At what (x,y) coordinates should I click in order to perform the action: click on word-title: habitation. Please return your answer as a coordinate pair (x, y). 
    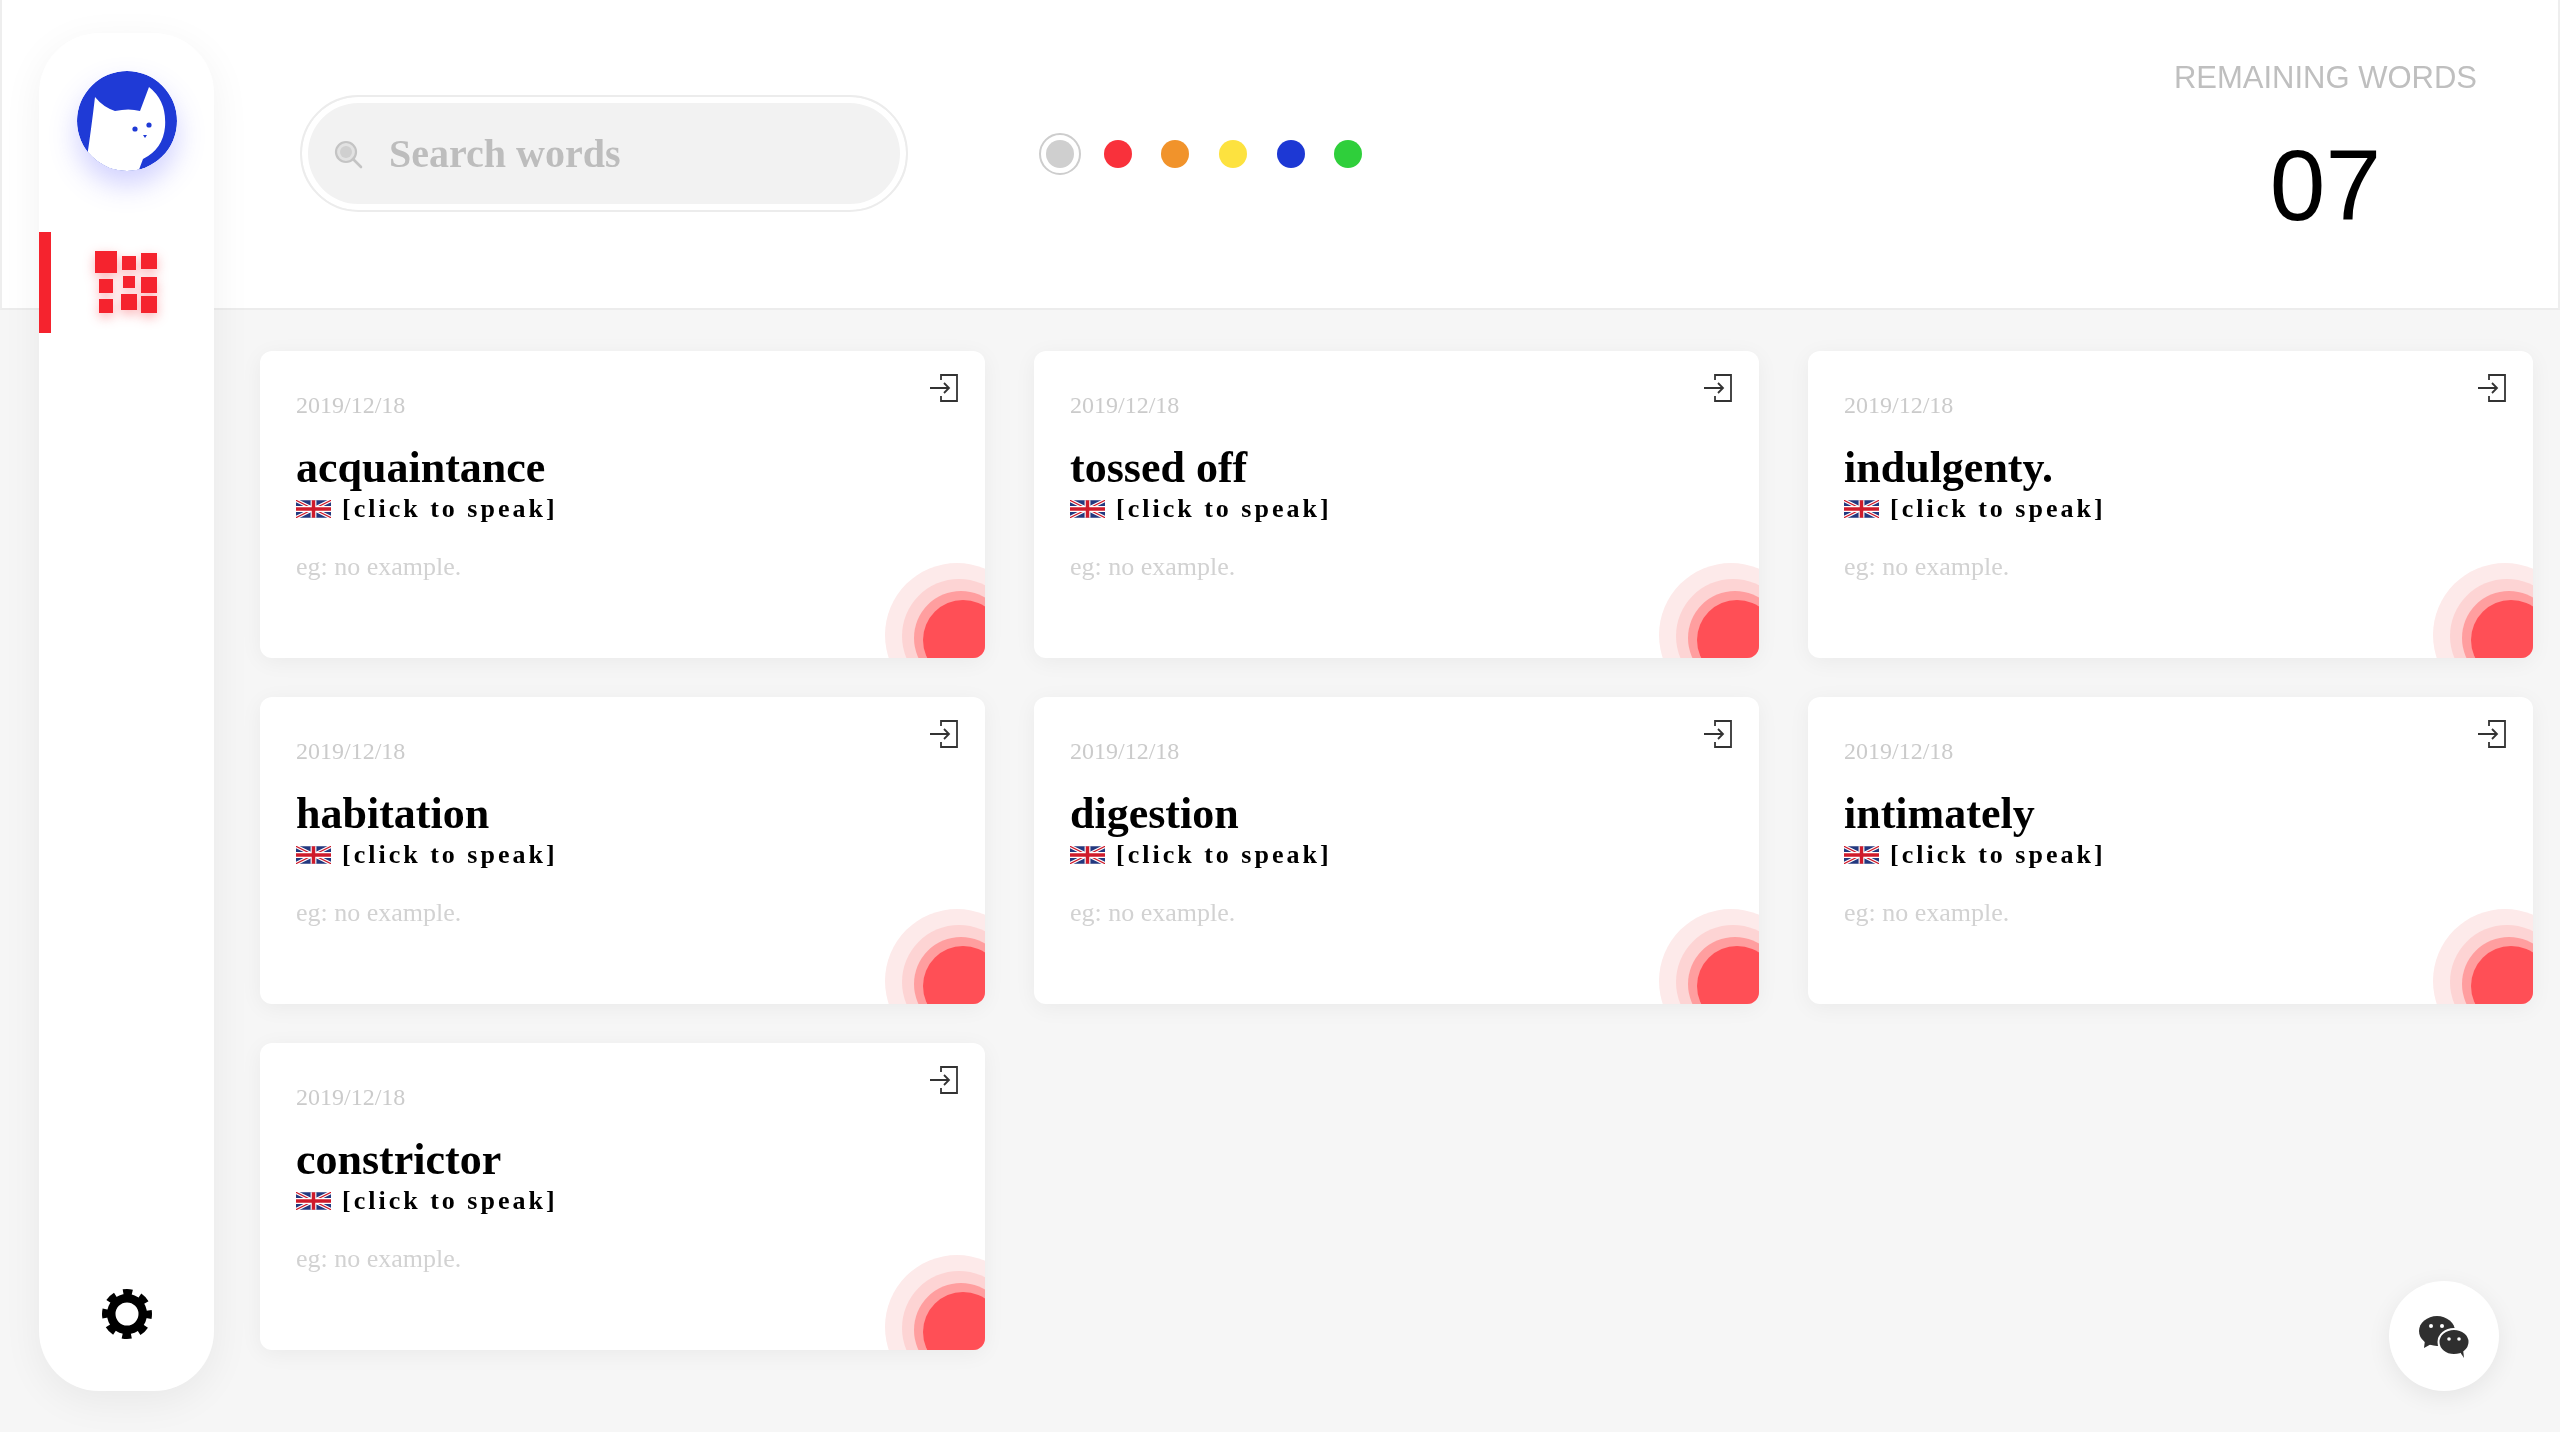
    Looking at the image, I should click on (393, 814).